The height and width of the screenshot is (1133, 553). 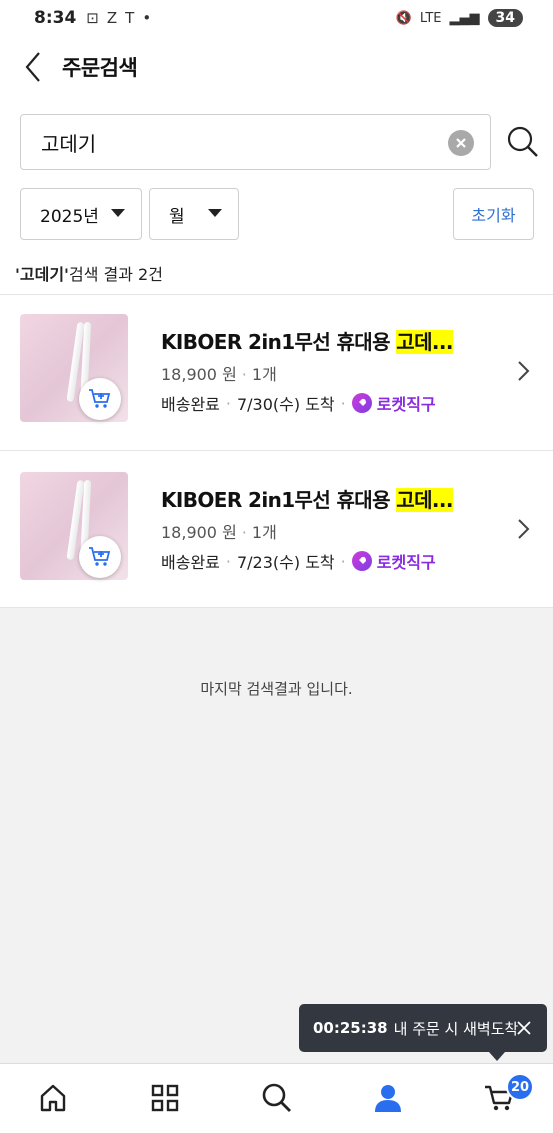 I want to click on status-bar: 8:34 ⊡ Z T • 🔇 LTE ▂▄▆ 34, so click(x=276, y=18).